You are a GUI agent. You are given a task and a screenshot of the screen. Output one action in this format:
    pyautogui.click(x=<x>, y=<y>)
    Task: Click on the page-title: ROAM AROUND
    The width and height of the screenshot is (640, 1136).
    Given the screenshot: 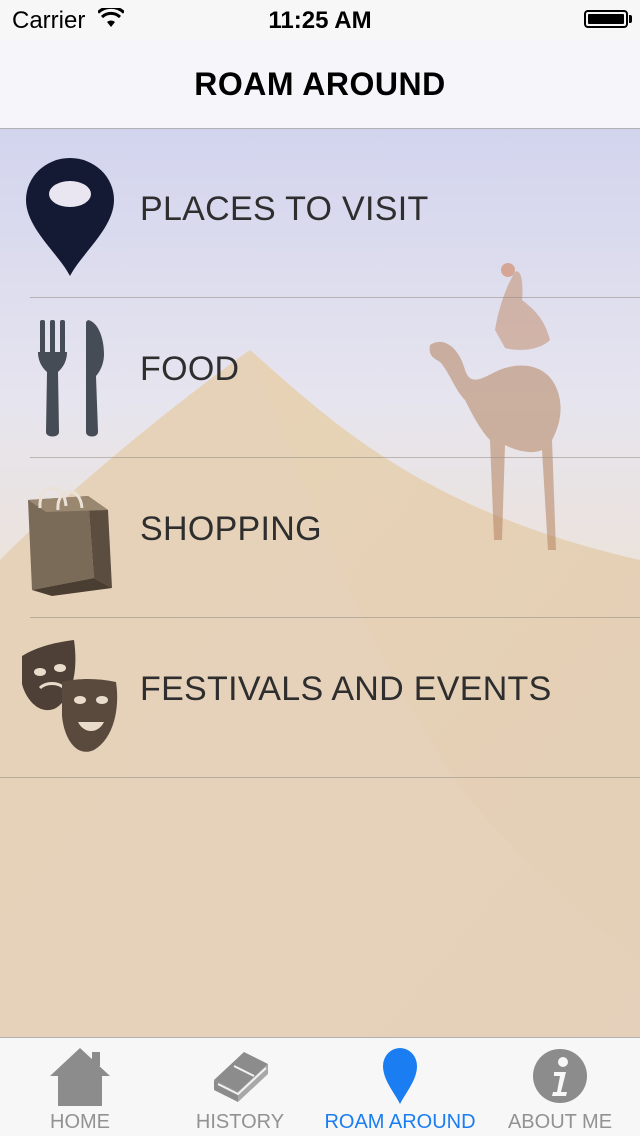 What is the action you would take?
    pyautogui.click(x=320, y=84)
    